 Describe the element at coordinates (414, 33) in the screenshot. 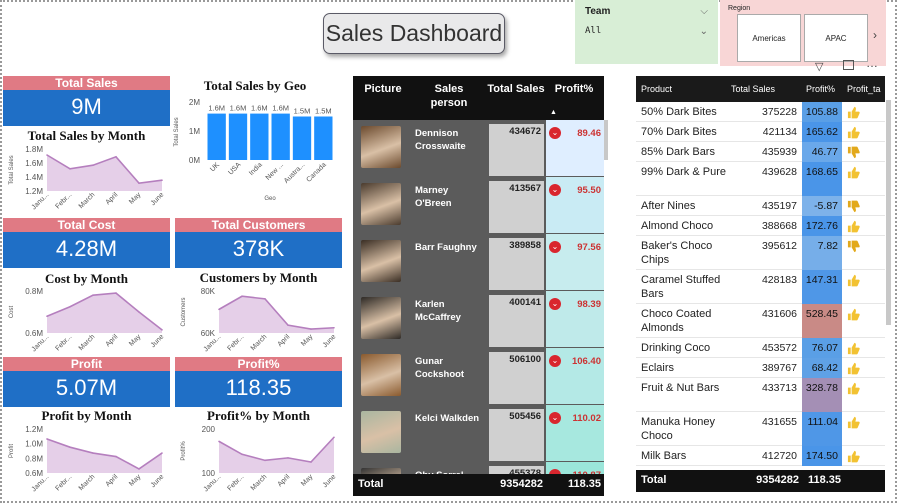

I see `page-title: Sales Dashboard` at that location.